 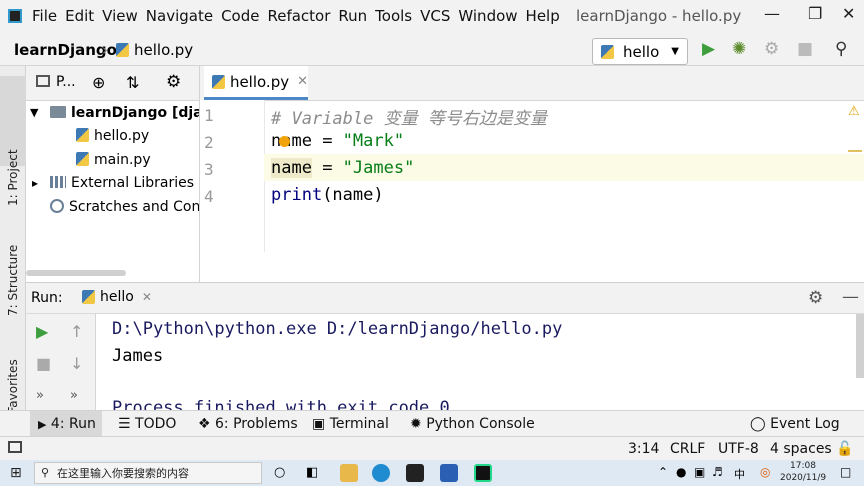 What do you see at coordinates (543, 16) in the screenshot?
I see `menu-help: Help` at bounding box center [543, 16].